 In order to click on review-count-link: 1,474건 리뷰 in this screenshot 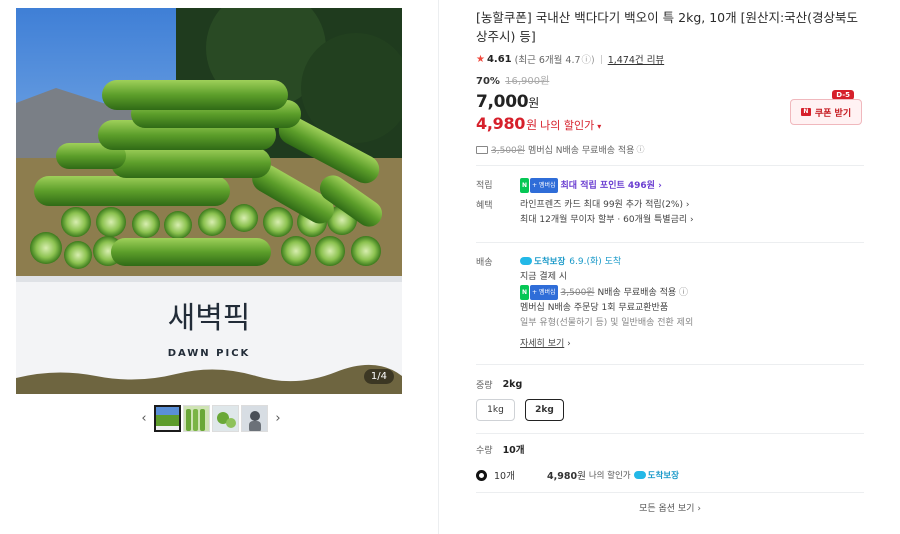, I will do `click(636, 59)`.